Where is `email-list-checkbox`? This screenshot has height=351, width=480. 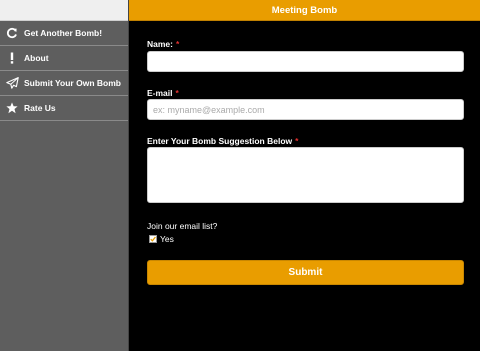 email-list-checkbox is located at coordinates (153, 239).